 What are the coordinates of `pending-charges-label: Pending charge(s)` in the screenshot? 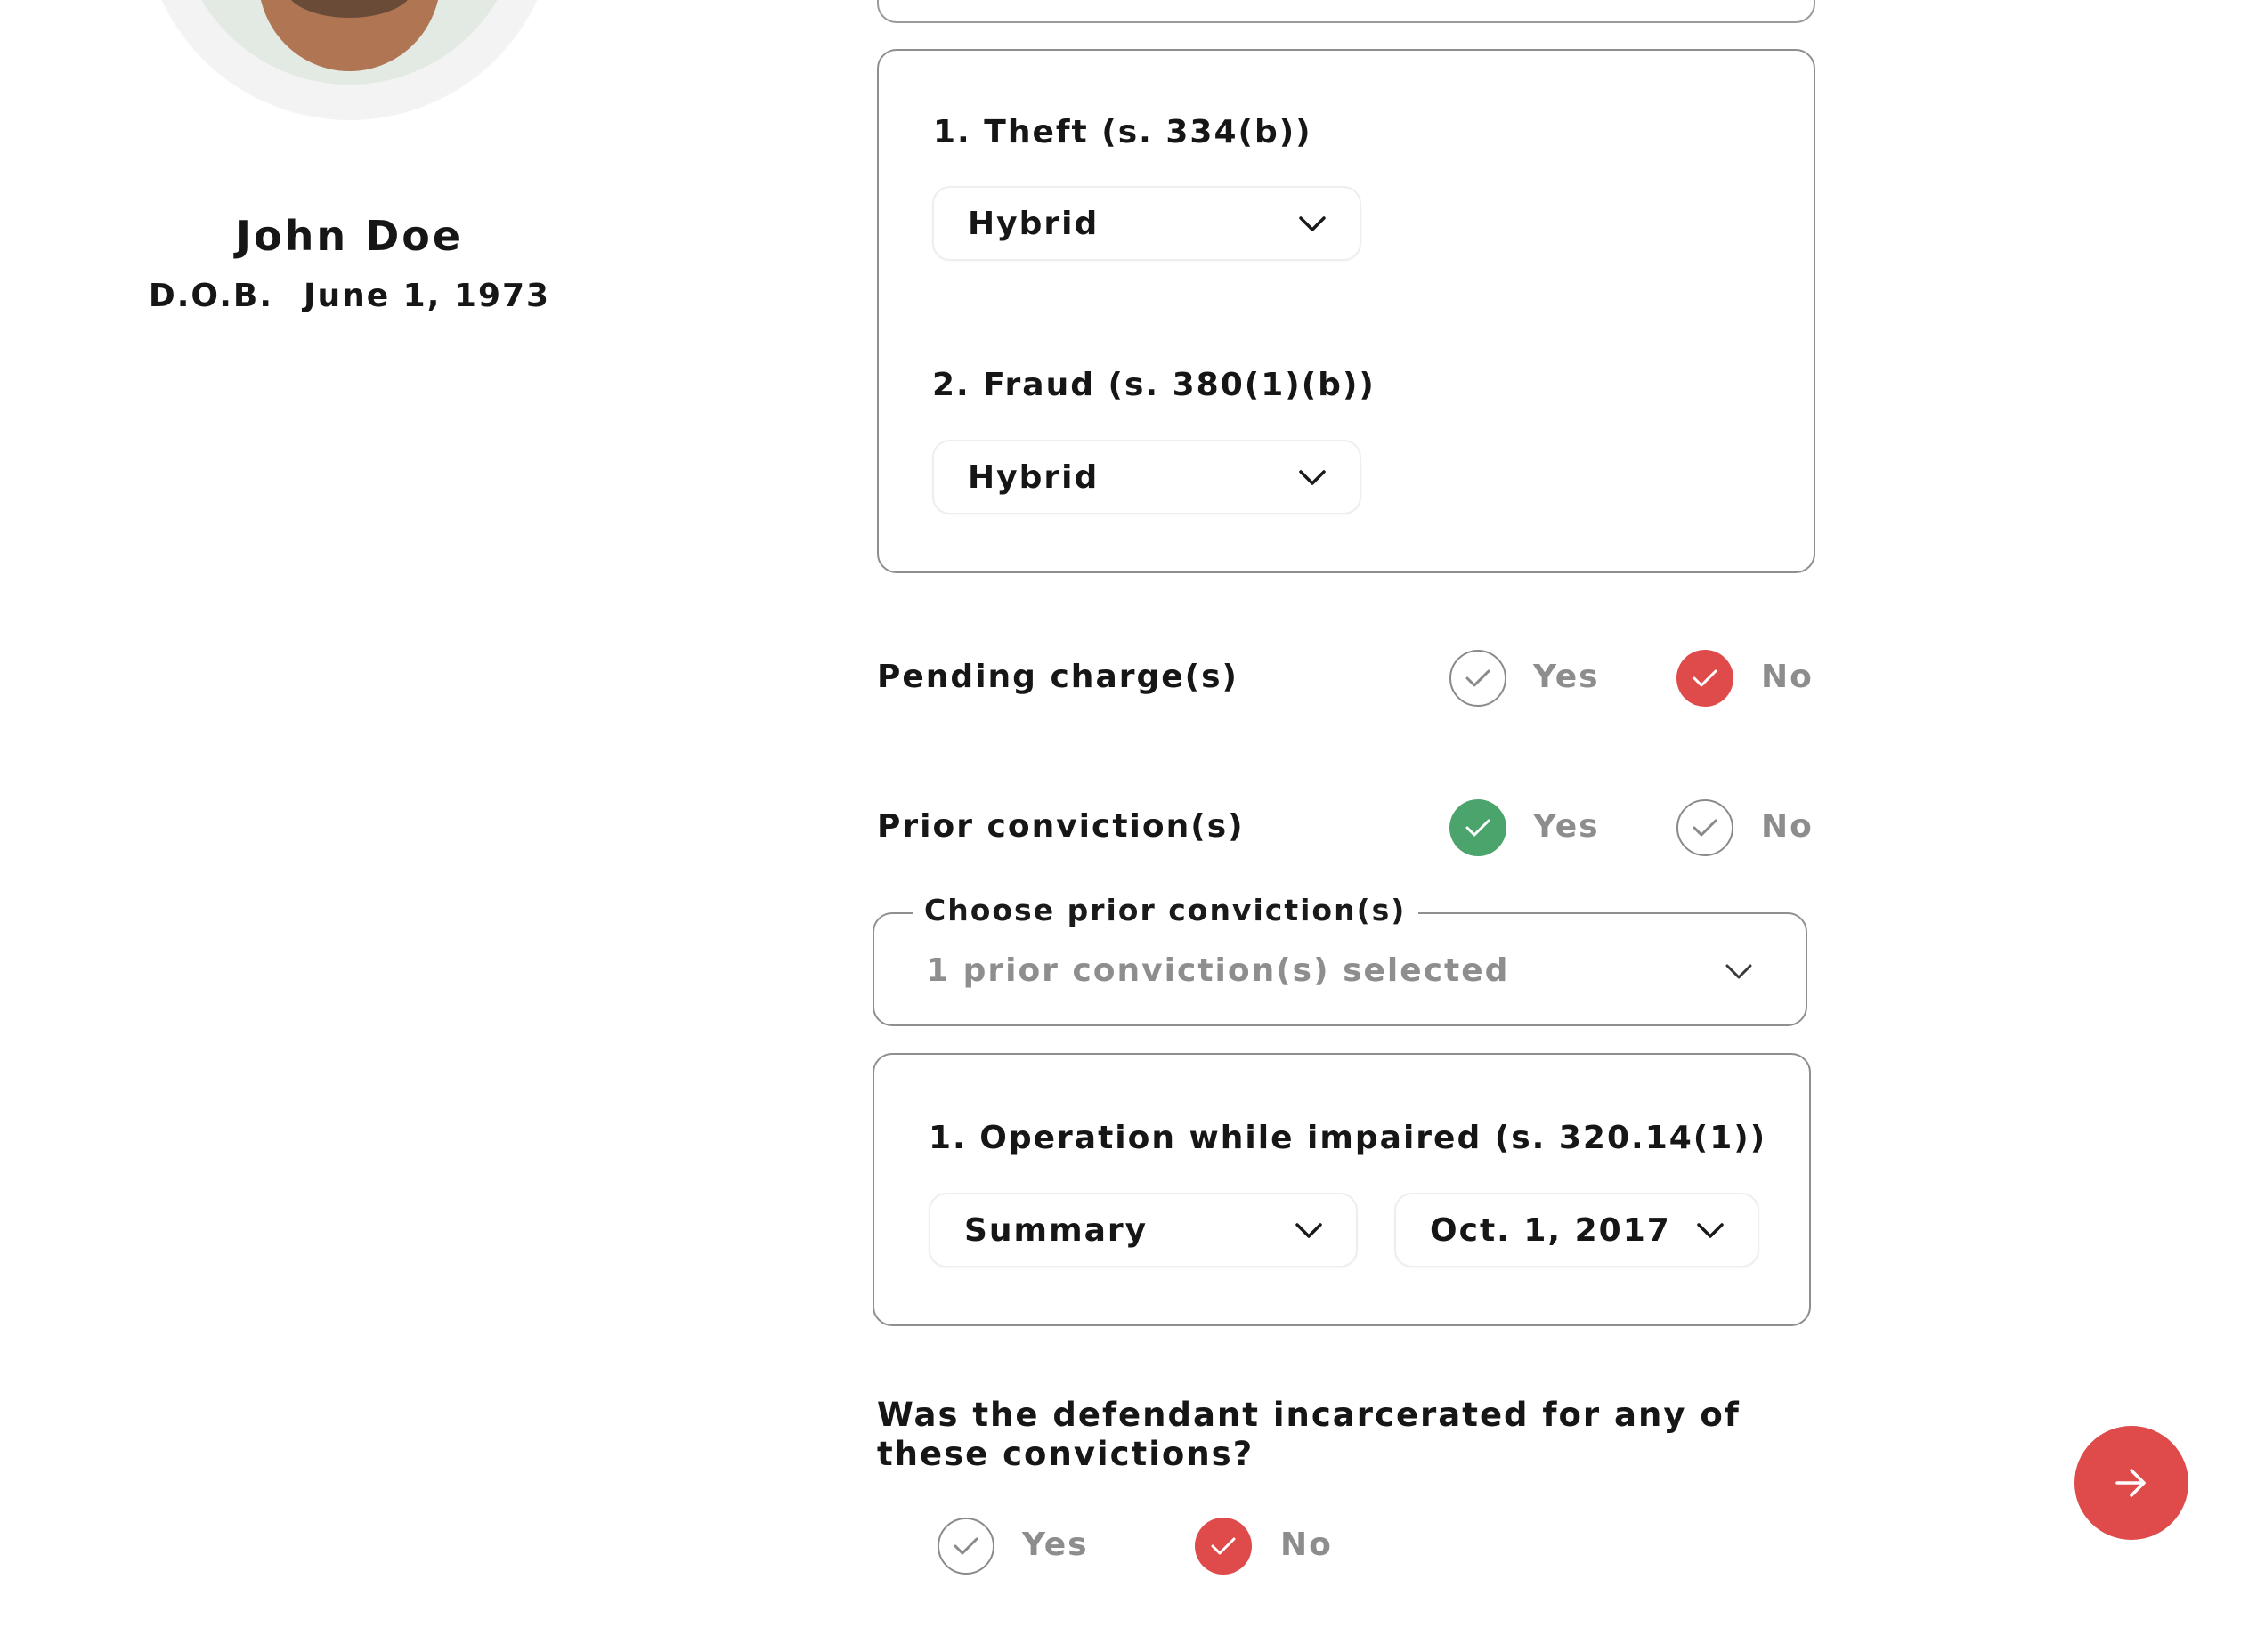 It's located at (1058, 677).